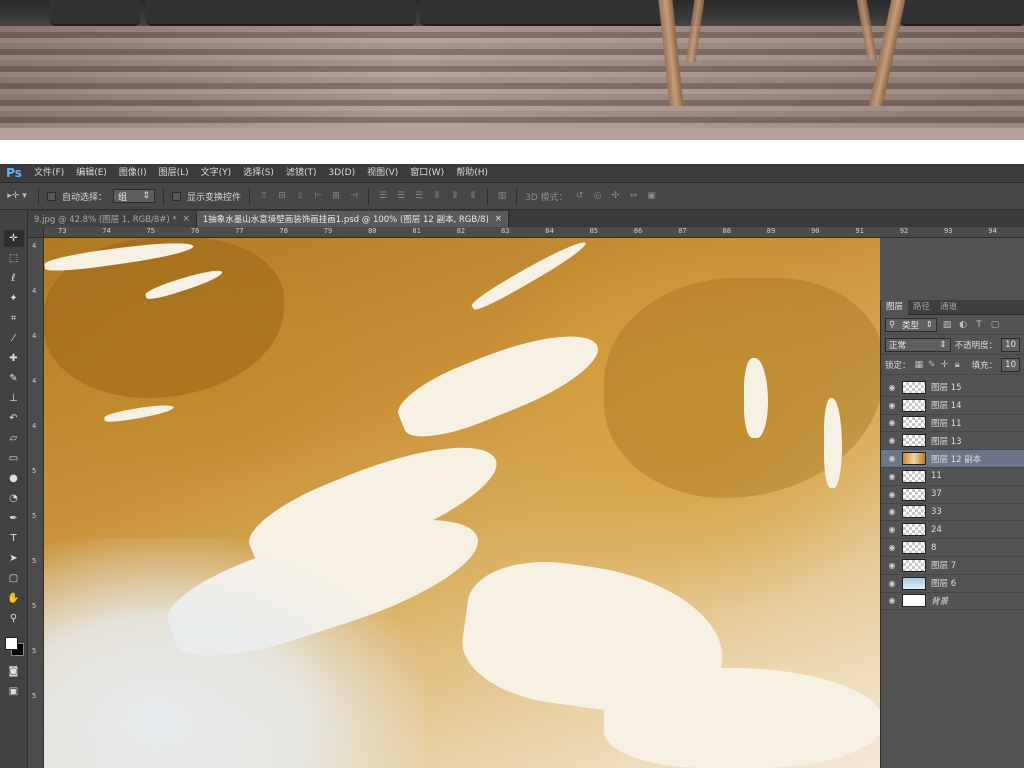  What do you see at coordinates (14, 478) in the screenshot?
I see `blur-tool-icon: ●` at bounding box center [14, 478].